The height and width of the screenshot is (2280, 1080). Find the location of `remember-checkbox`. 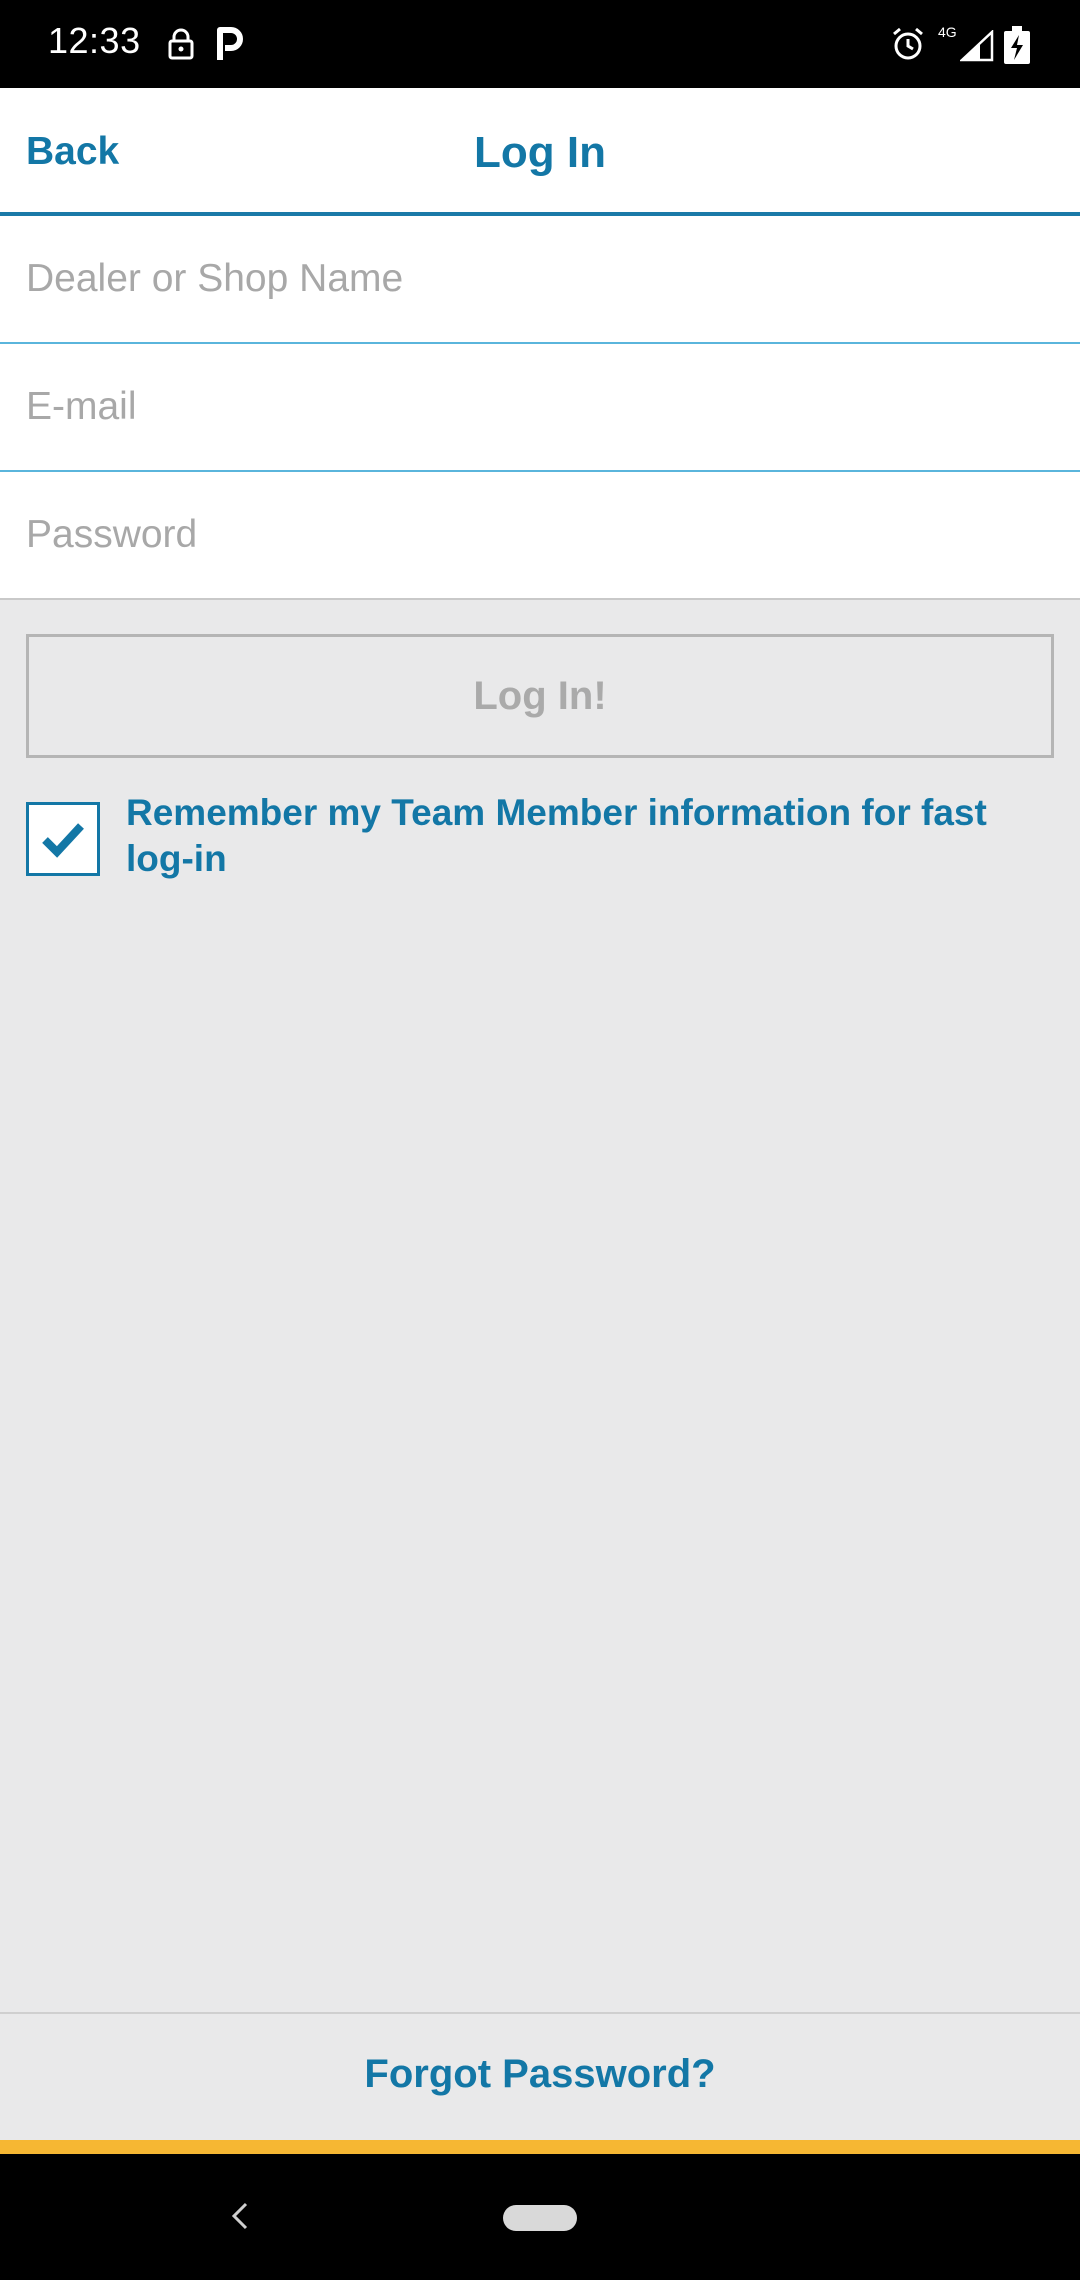

remember-checkbox is located at coordinates (63, 839).